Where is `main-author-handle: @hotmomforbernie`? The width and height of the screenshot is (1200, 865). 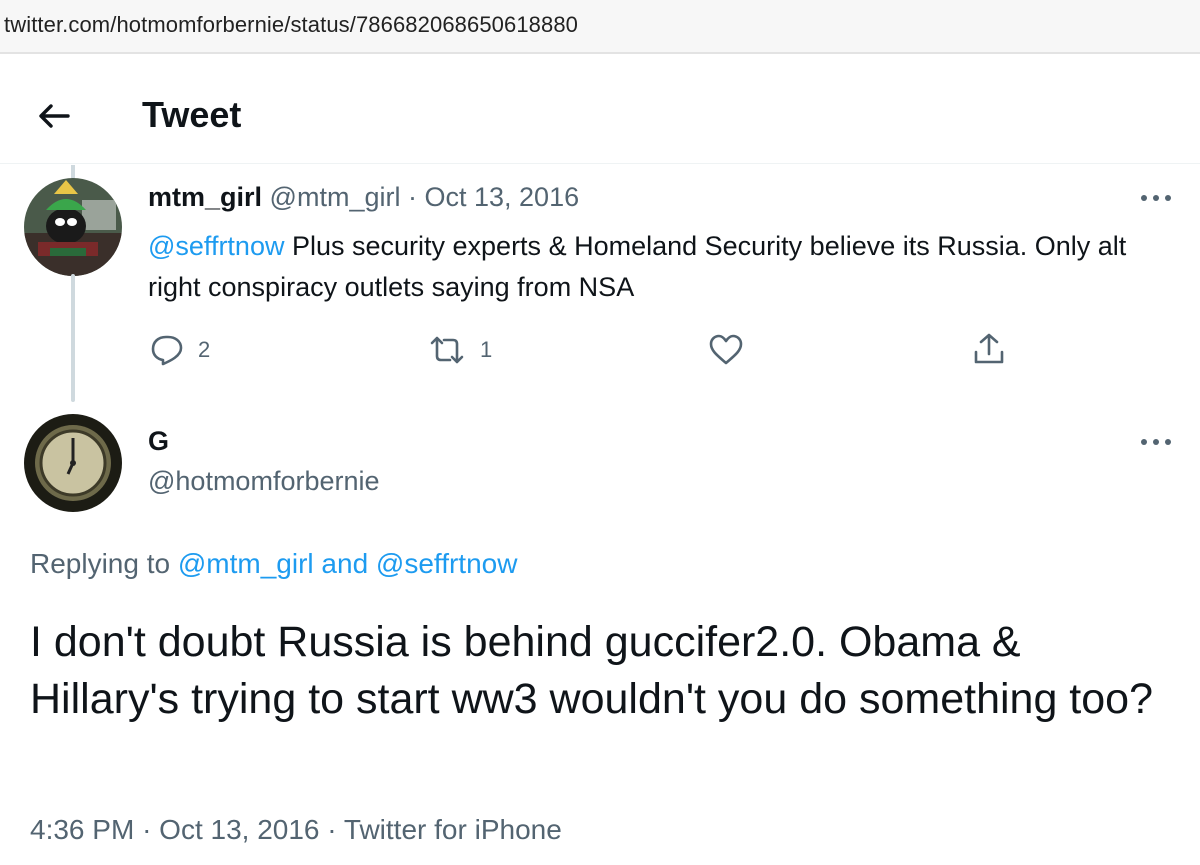 main-author-handle: @hotmomforbernie is located at coordinates (264, 481).